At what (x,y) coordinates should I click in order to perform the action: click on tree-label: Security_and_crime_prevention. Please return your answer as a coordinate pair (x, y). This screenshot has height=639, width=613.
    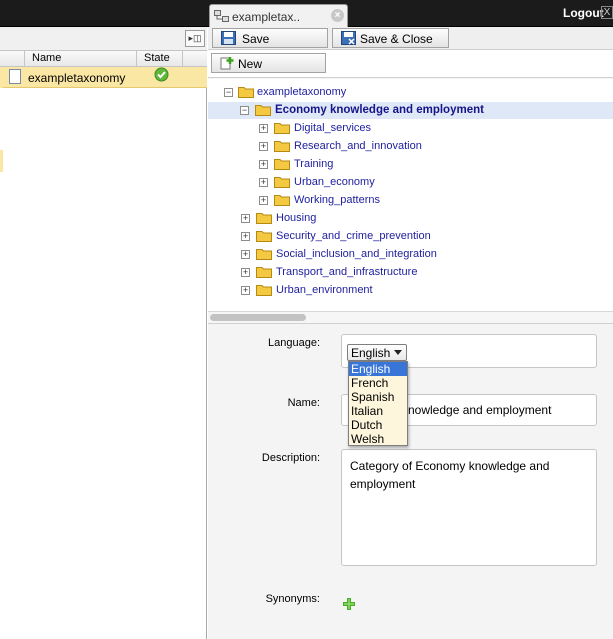
    Looking at the image, I should click on (353, 236).